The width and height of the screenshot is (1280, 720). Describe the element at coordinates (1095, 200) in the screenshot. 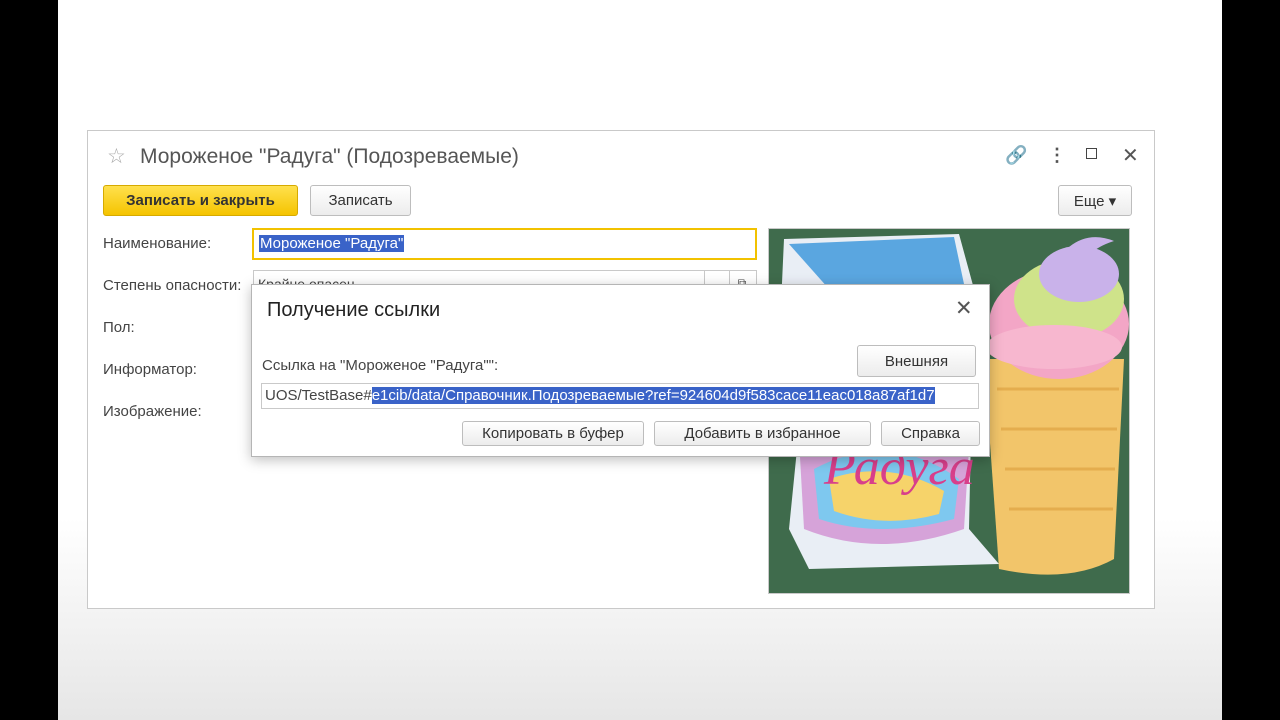

I see `more-dropdown-button: Еще ▾` at that location.